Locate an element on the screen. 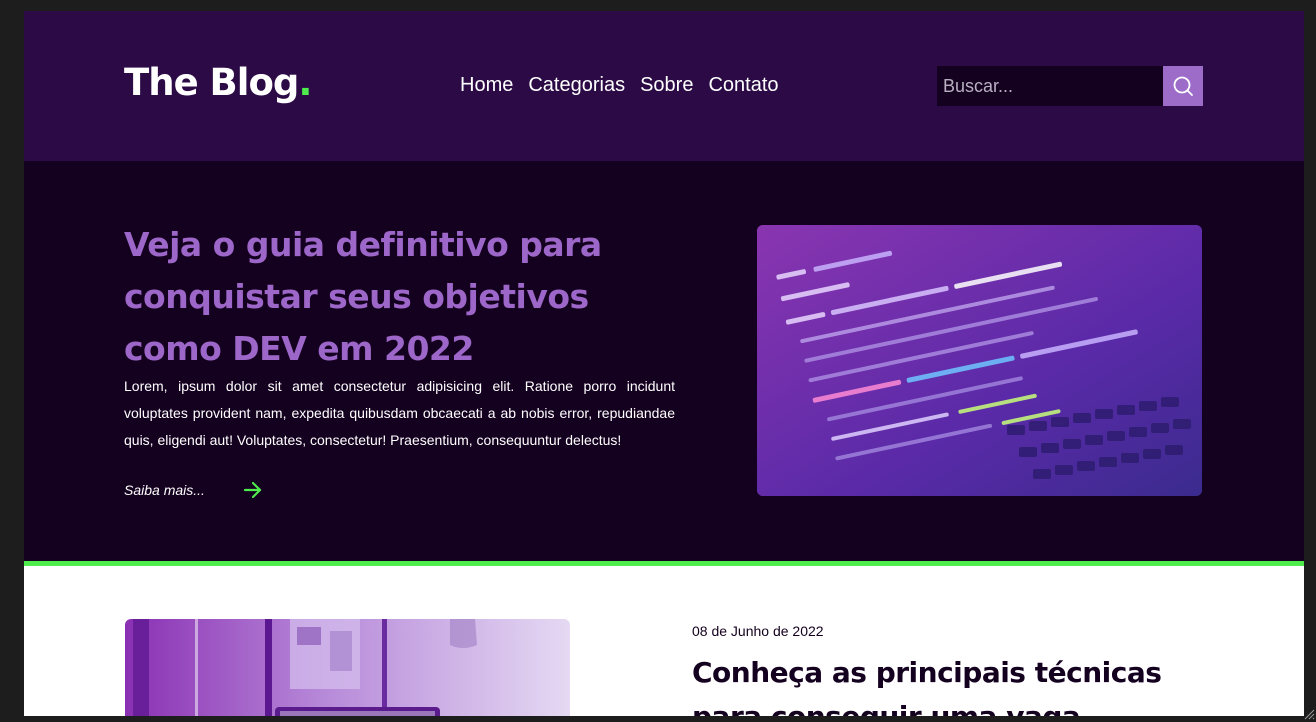 This screenshot has height=722, width=1316. search-icon is located at coordinates (1183, 86).